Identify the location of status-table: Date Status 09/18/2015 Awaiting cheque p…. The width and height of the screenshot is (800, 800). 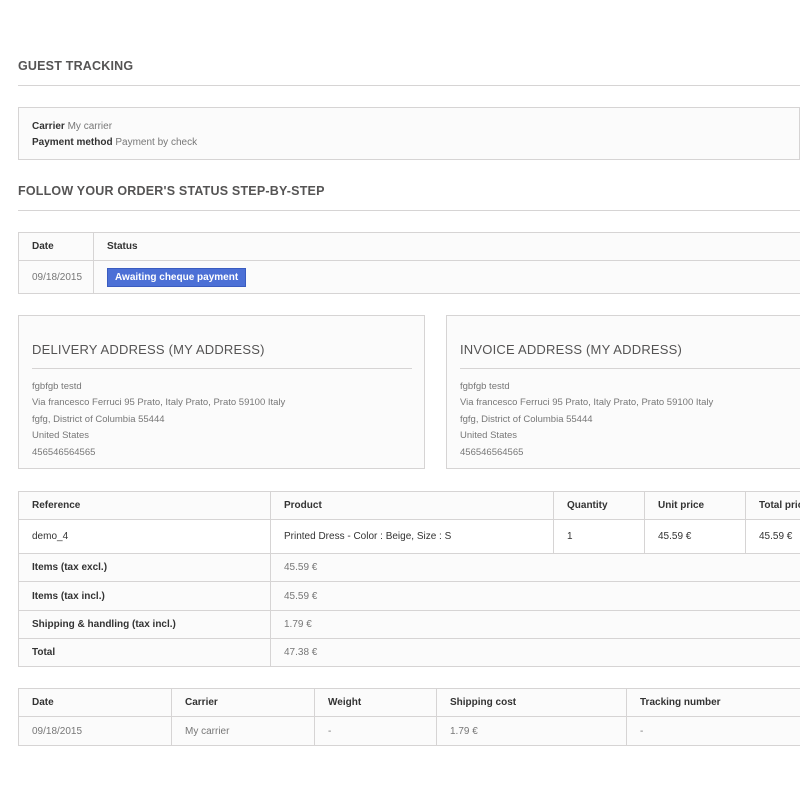
(409, 263).